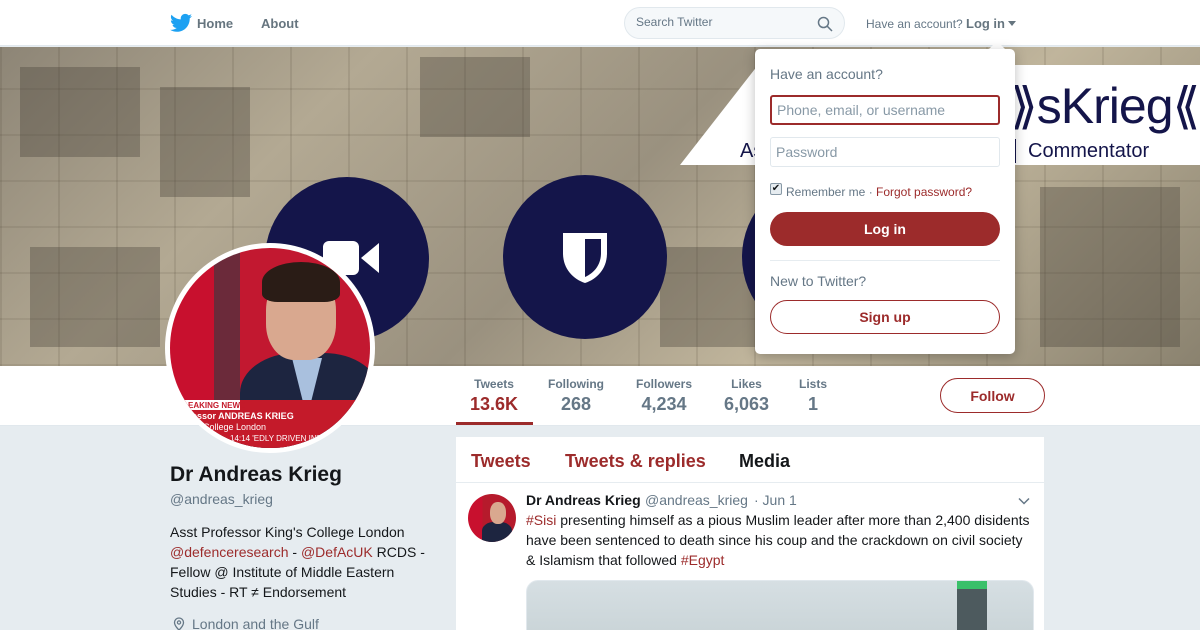  Describe the element at coordinates (703, 560) in the screenshot. I see `hashtag-egypt: #Egypt` at that location.